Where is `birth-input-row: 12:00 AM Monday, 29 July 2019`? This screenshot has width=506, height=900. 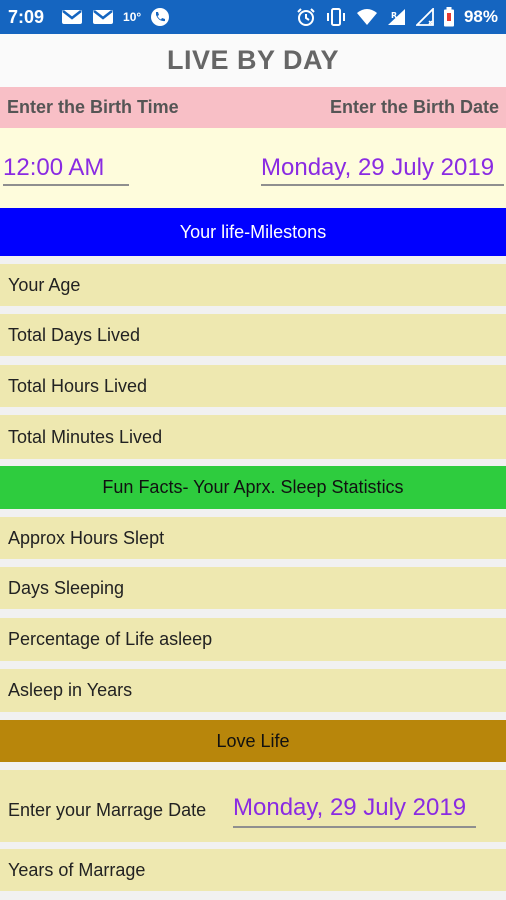 birth-input-row: 12:00 AM Monday, 29 July 2019 is located at coordinates (253, 168).